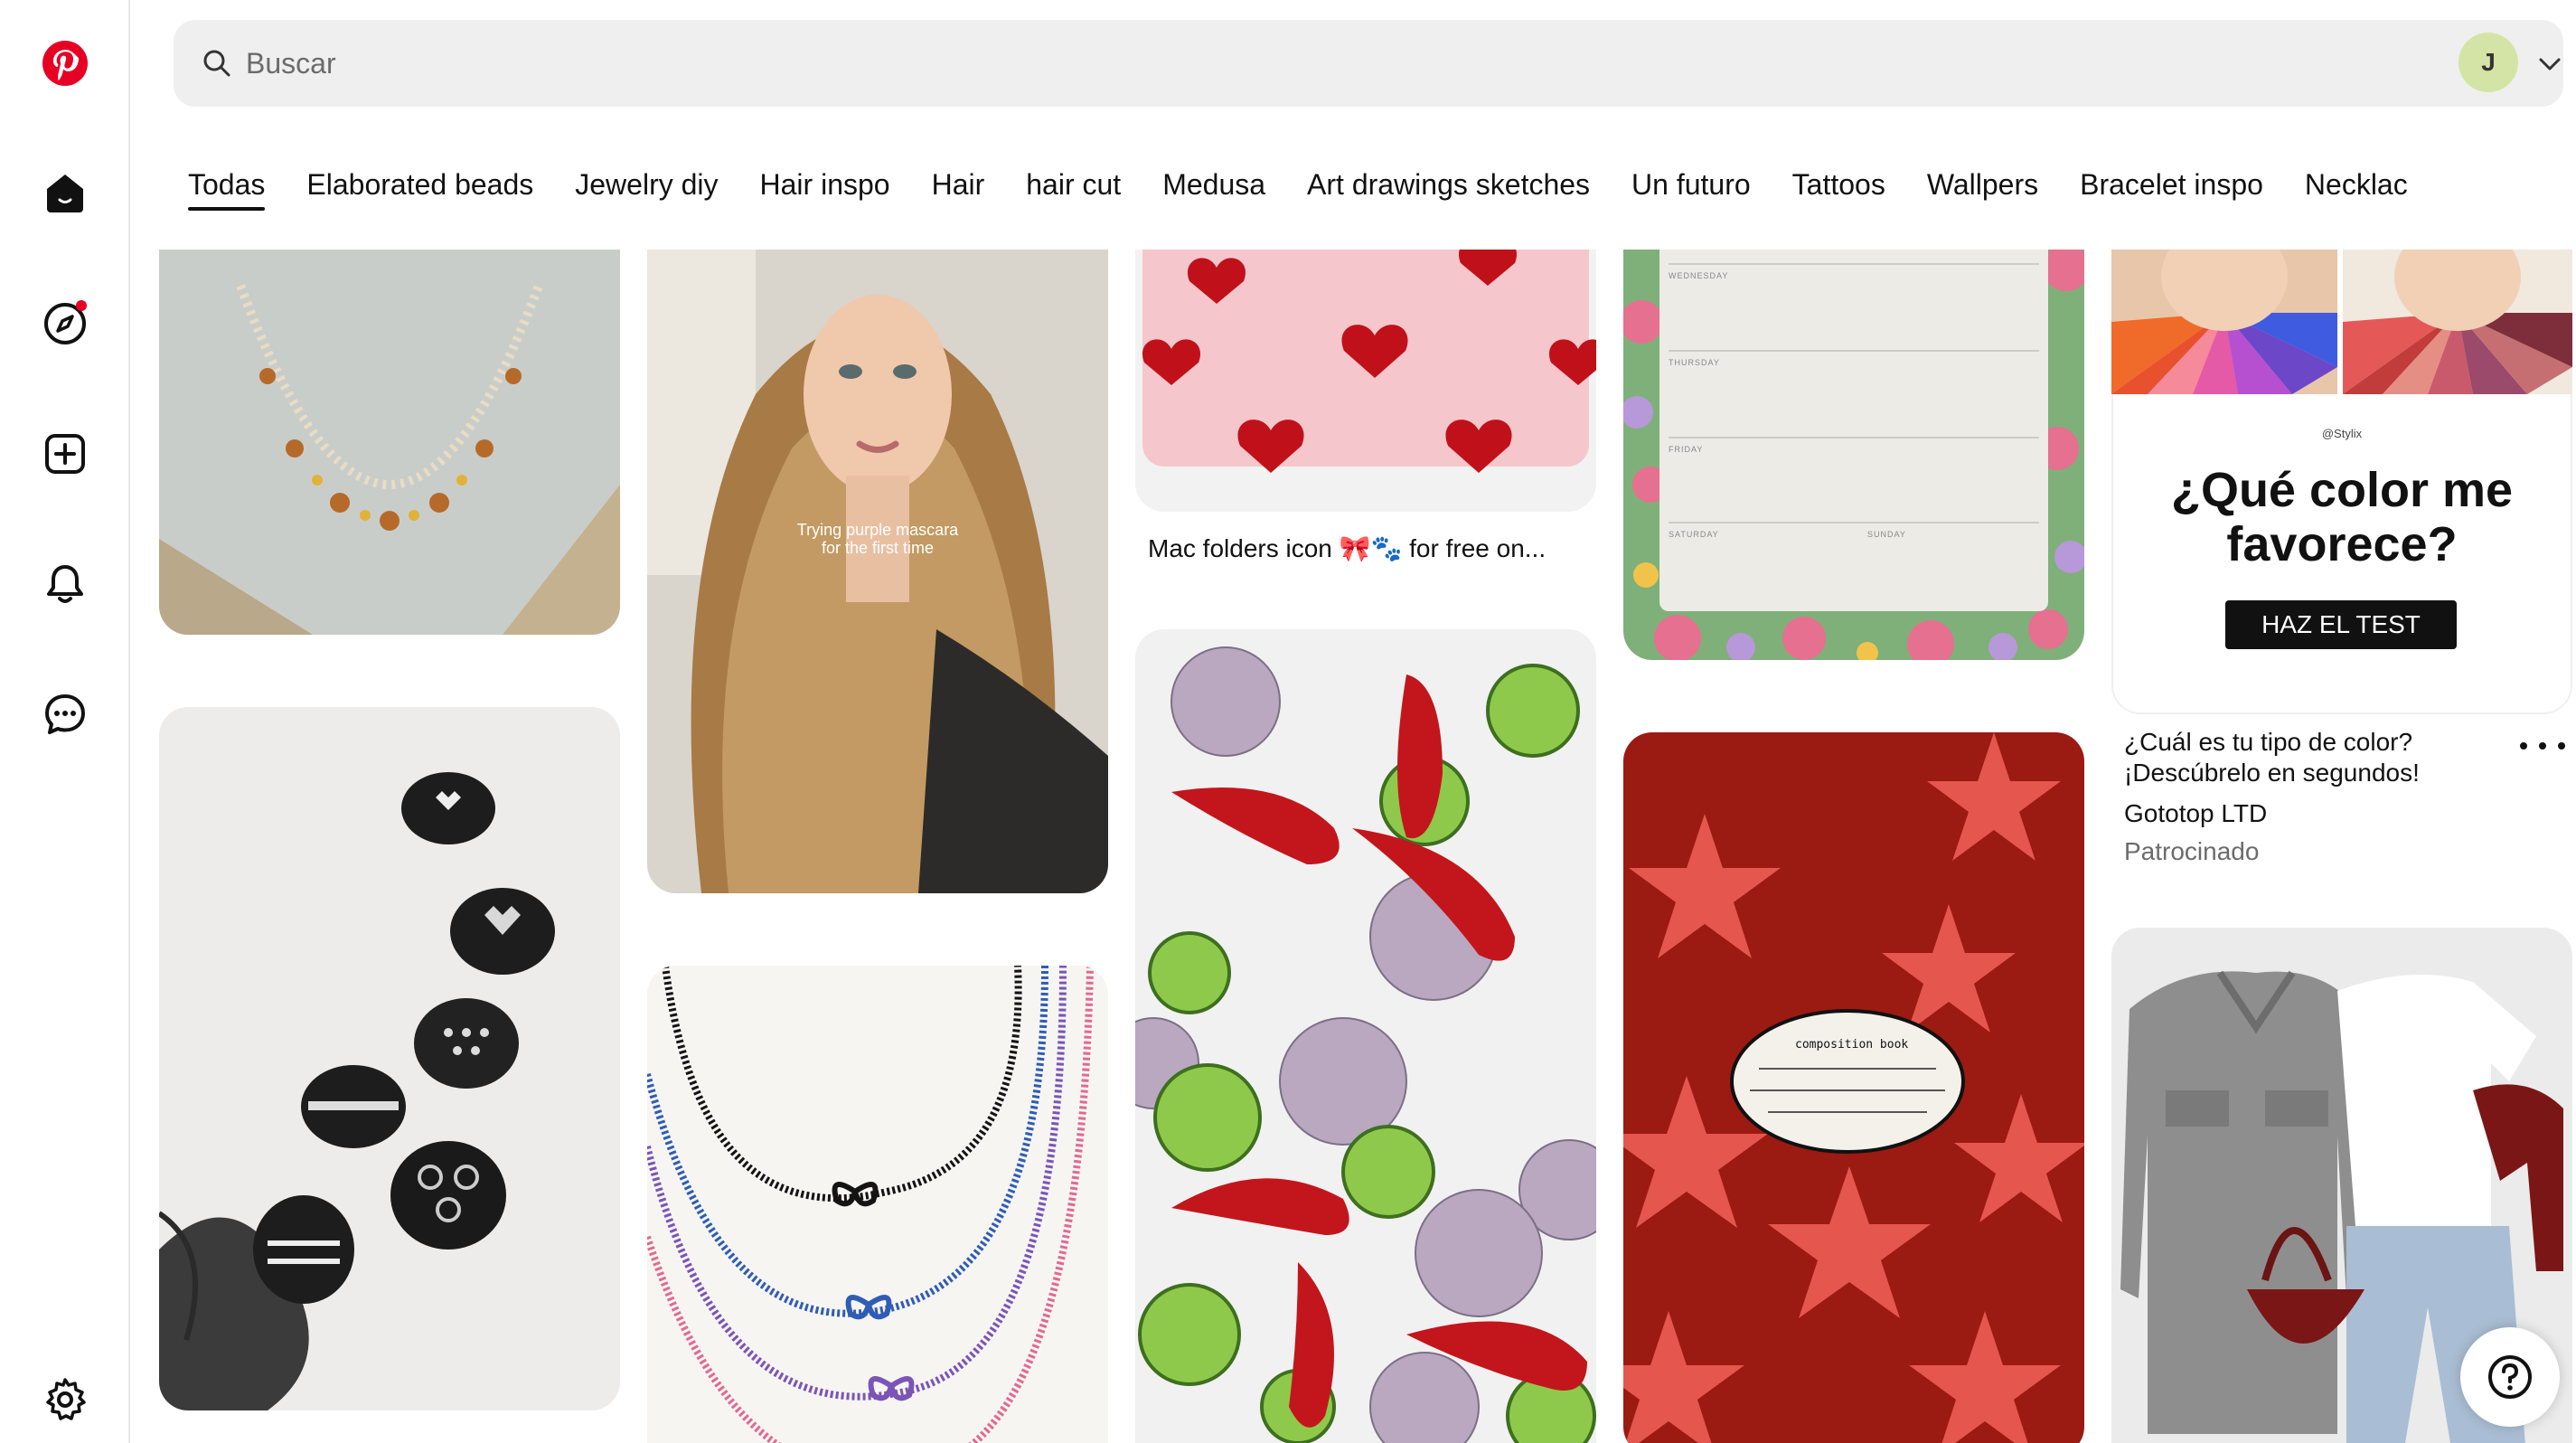 This screenshot has height=1443, width=2576. What do you see at coordinates (2342, 433) in the screenshot?
I see `ad-handle: @Stylix` at bounding box center [2342, 433].